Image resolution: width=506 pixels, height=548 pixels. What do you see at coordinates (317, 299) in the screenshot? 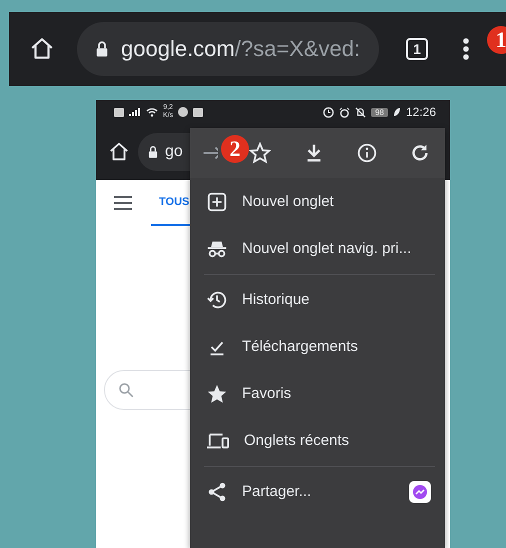
I see `menu-item: Historique` at bounding box center [317, 299].